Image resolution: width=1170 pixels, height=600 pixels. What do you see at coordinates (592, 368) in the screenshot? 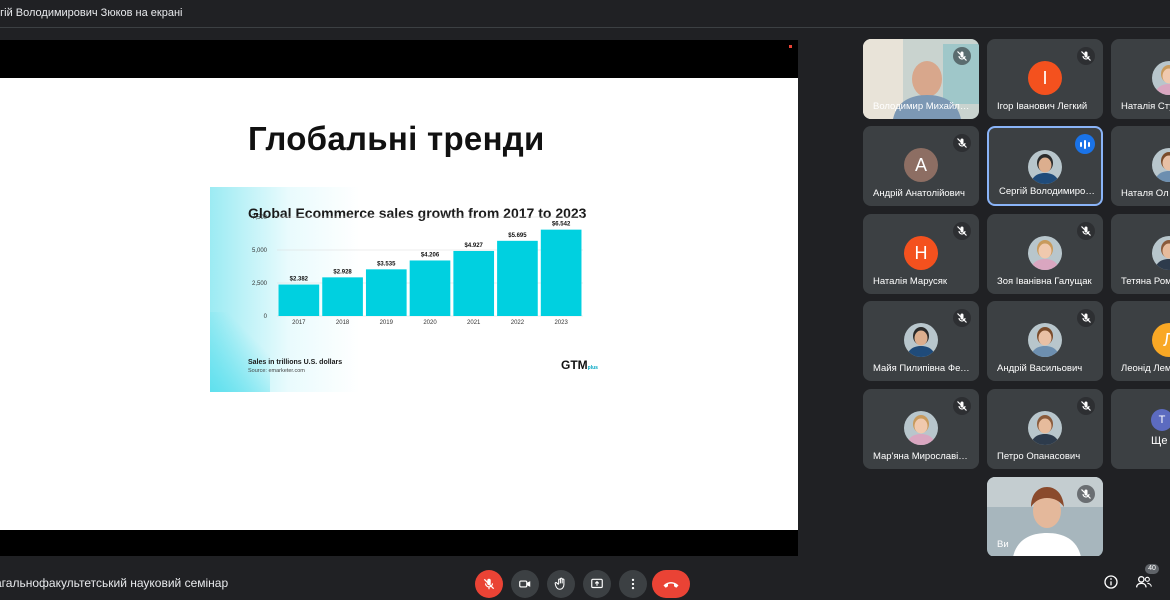
I see `brand-sub: plus` at bounding box center [592, 368].